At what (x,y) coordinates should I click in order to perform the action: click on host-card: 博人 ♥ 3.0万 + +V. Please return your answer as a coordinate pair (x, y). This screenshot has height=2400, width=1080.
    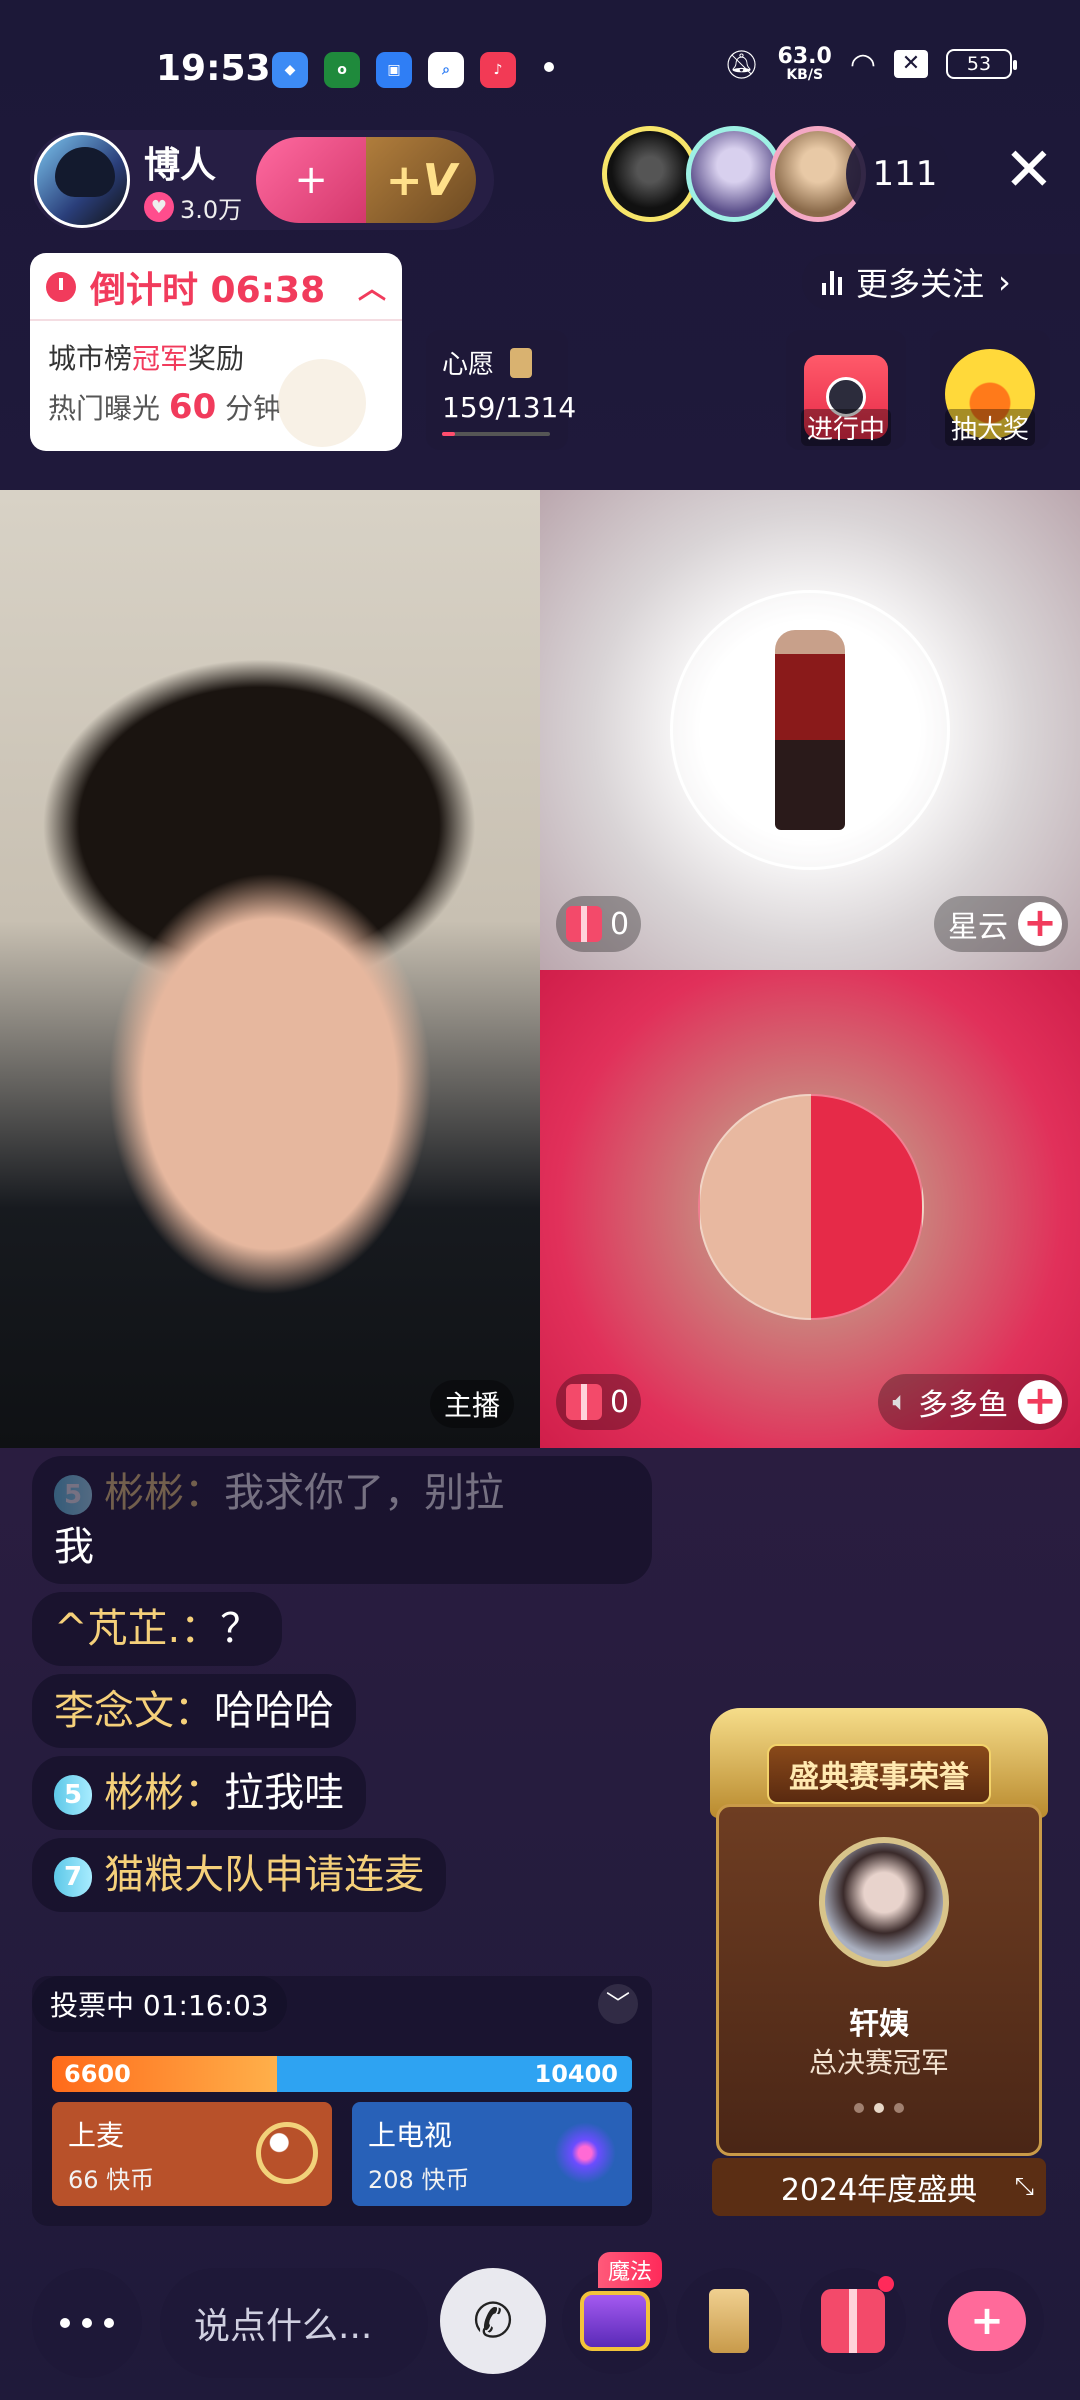
    Looking at the image, I should click on (262, 180).